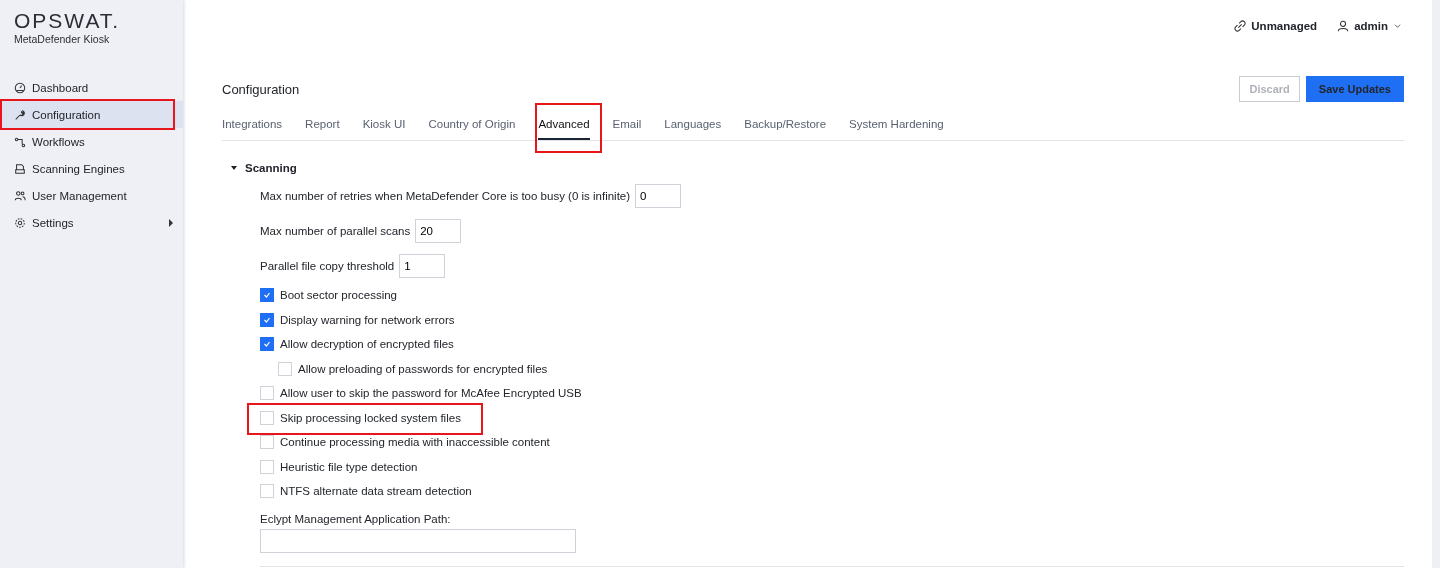 The image size is (1440, 568). Describe the element at coordinates (20, 222) in the screenshot. I see `gear-icon` at that location.